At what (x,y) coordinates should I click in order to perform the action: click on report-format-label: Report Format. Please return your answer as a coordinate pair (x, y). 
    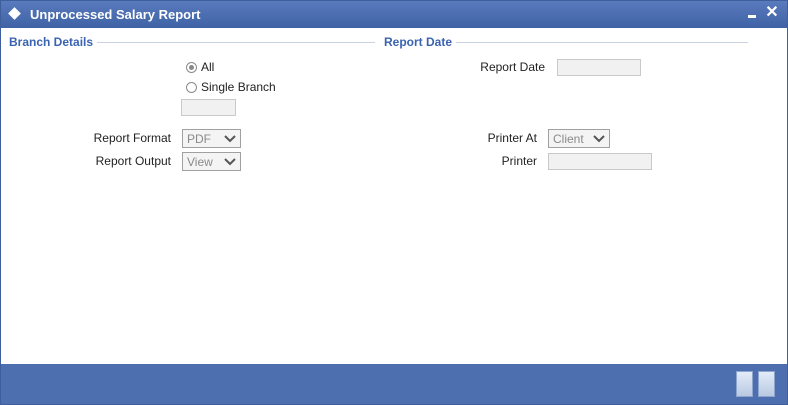
    Looking at the image, I should click on (132, 138).